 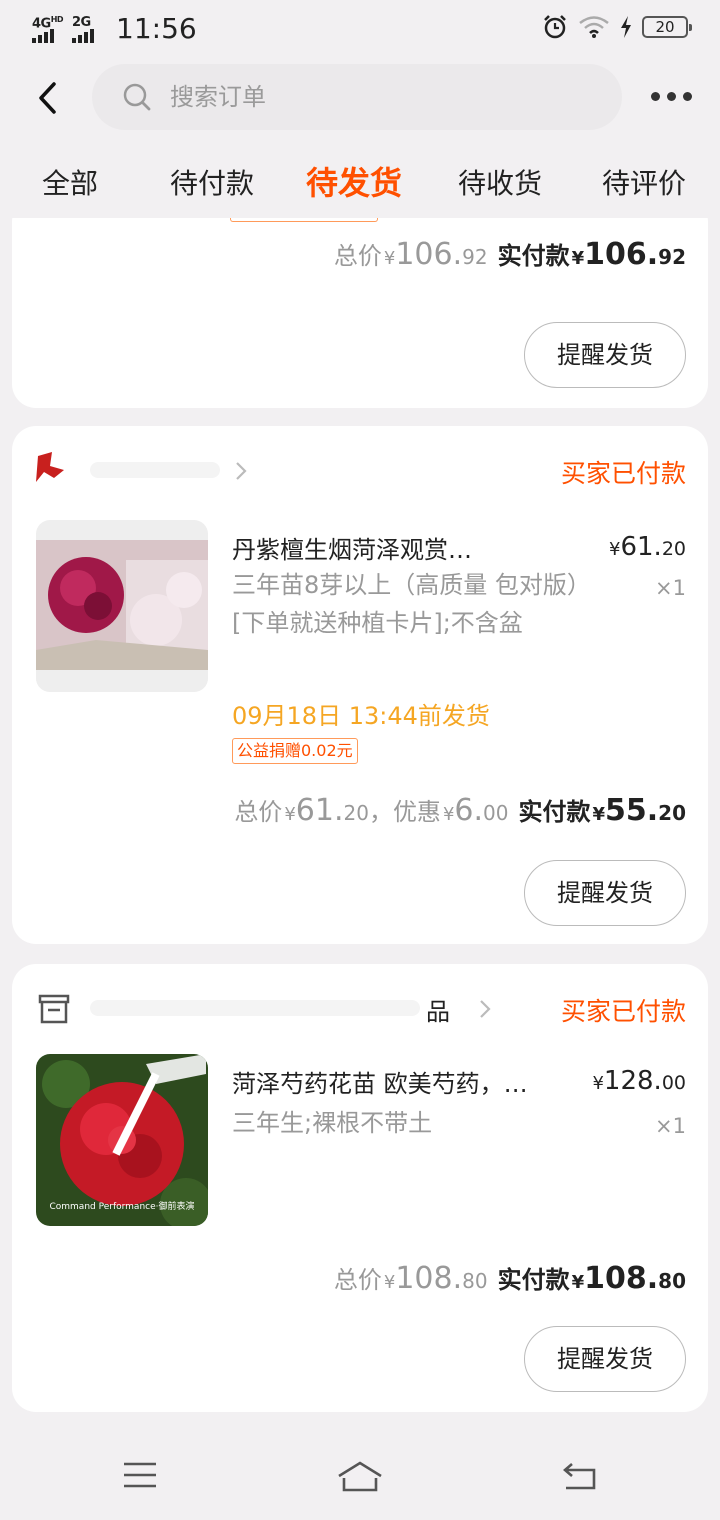 I want to click on search-box, so click(x=357, y=97).